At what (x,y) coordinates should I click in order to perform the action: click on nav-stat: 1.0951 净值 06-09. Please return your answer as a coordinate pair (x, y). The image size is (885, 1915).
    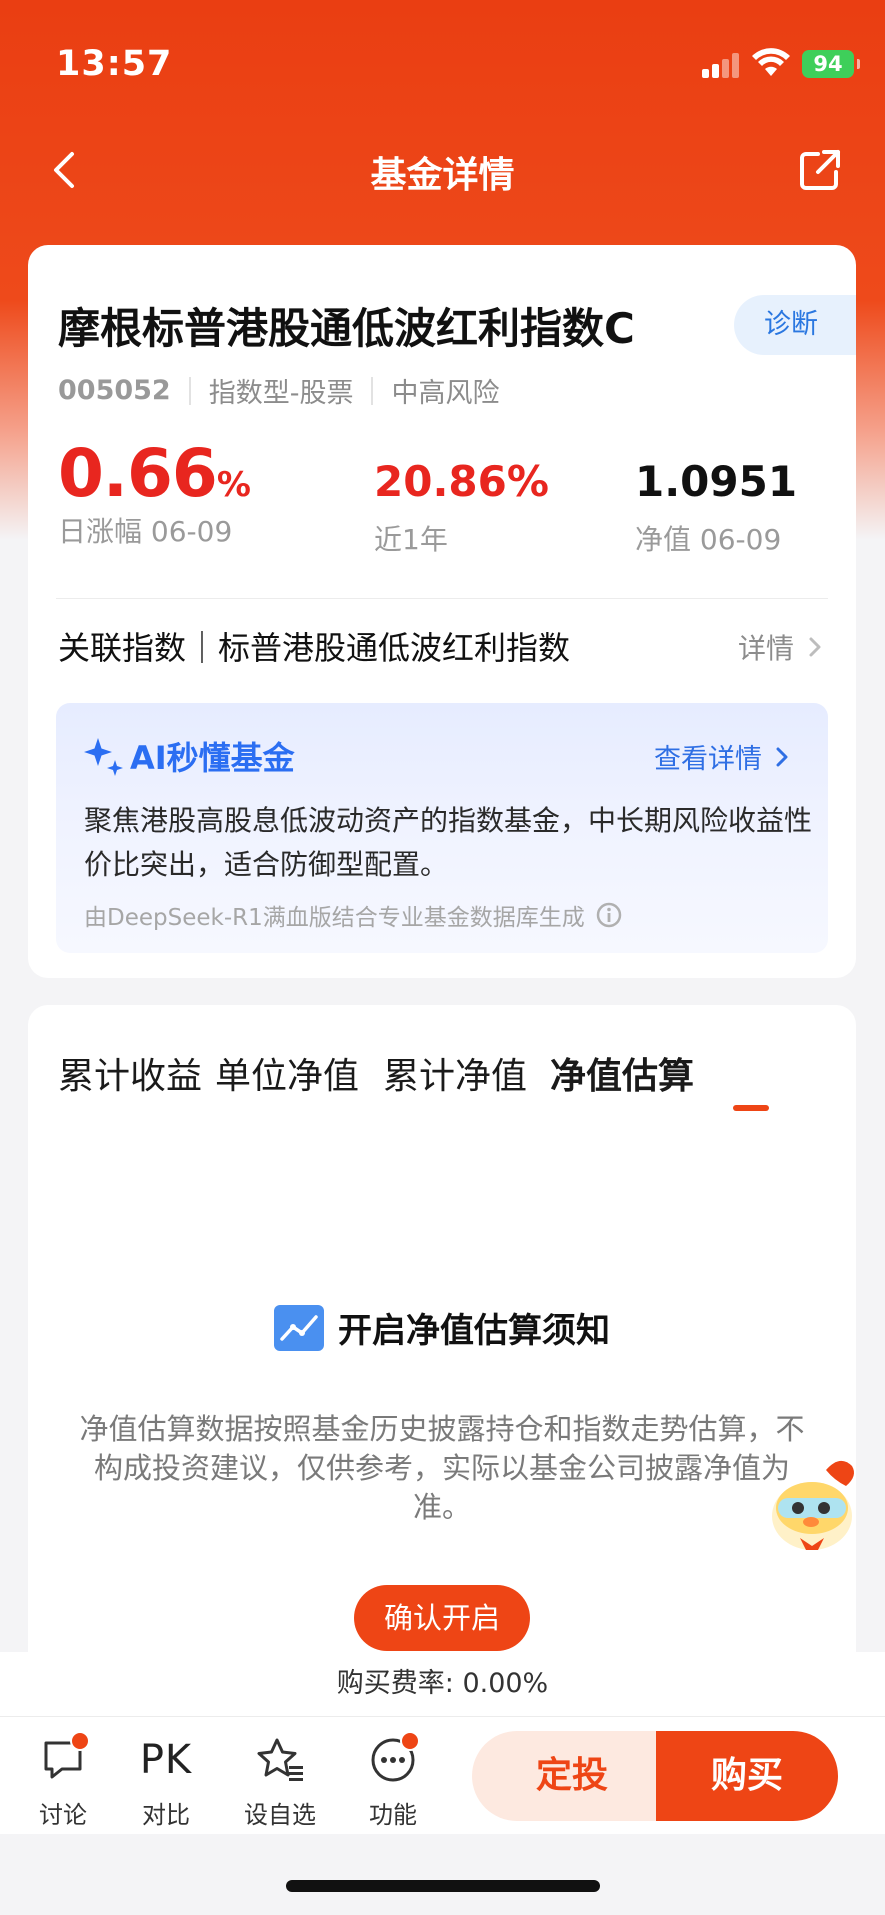
    Looking at the image, I should click on (716, 507).